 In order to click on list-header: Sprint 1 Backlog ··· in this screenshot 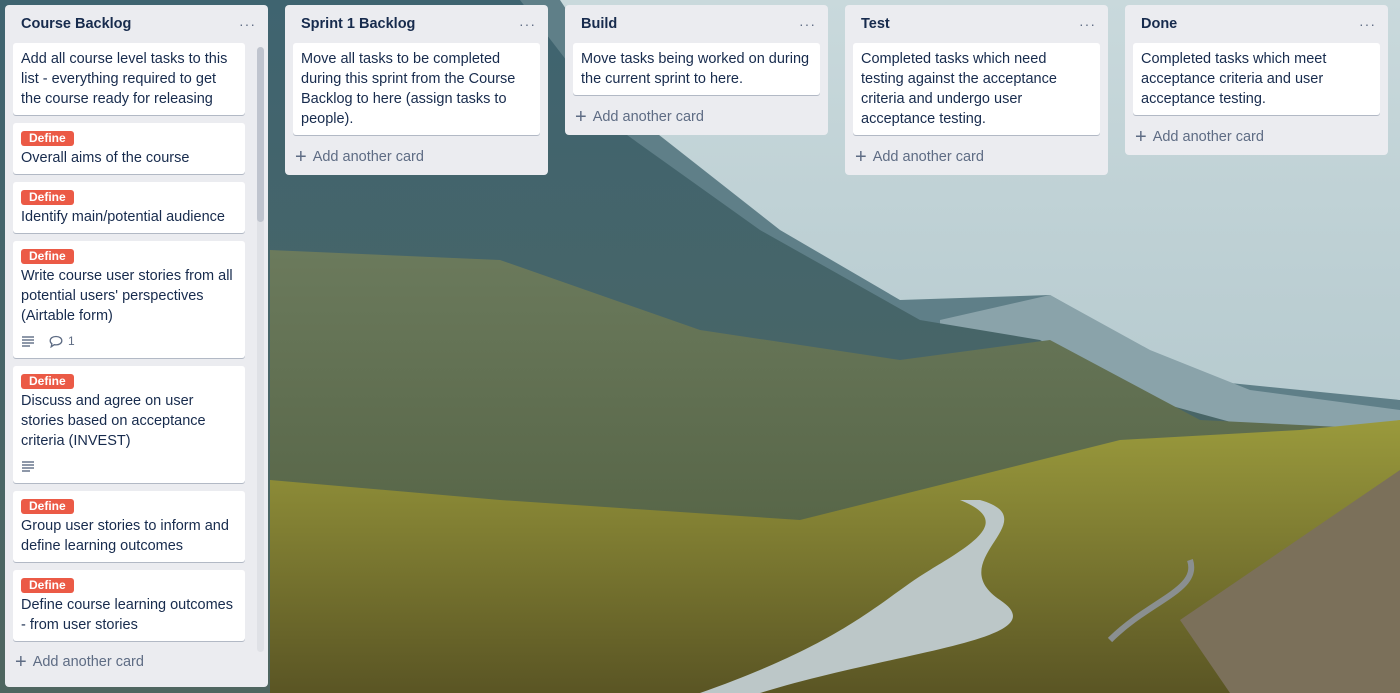, I will do `click(416, 24)`.